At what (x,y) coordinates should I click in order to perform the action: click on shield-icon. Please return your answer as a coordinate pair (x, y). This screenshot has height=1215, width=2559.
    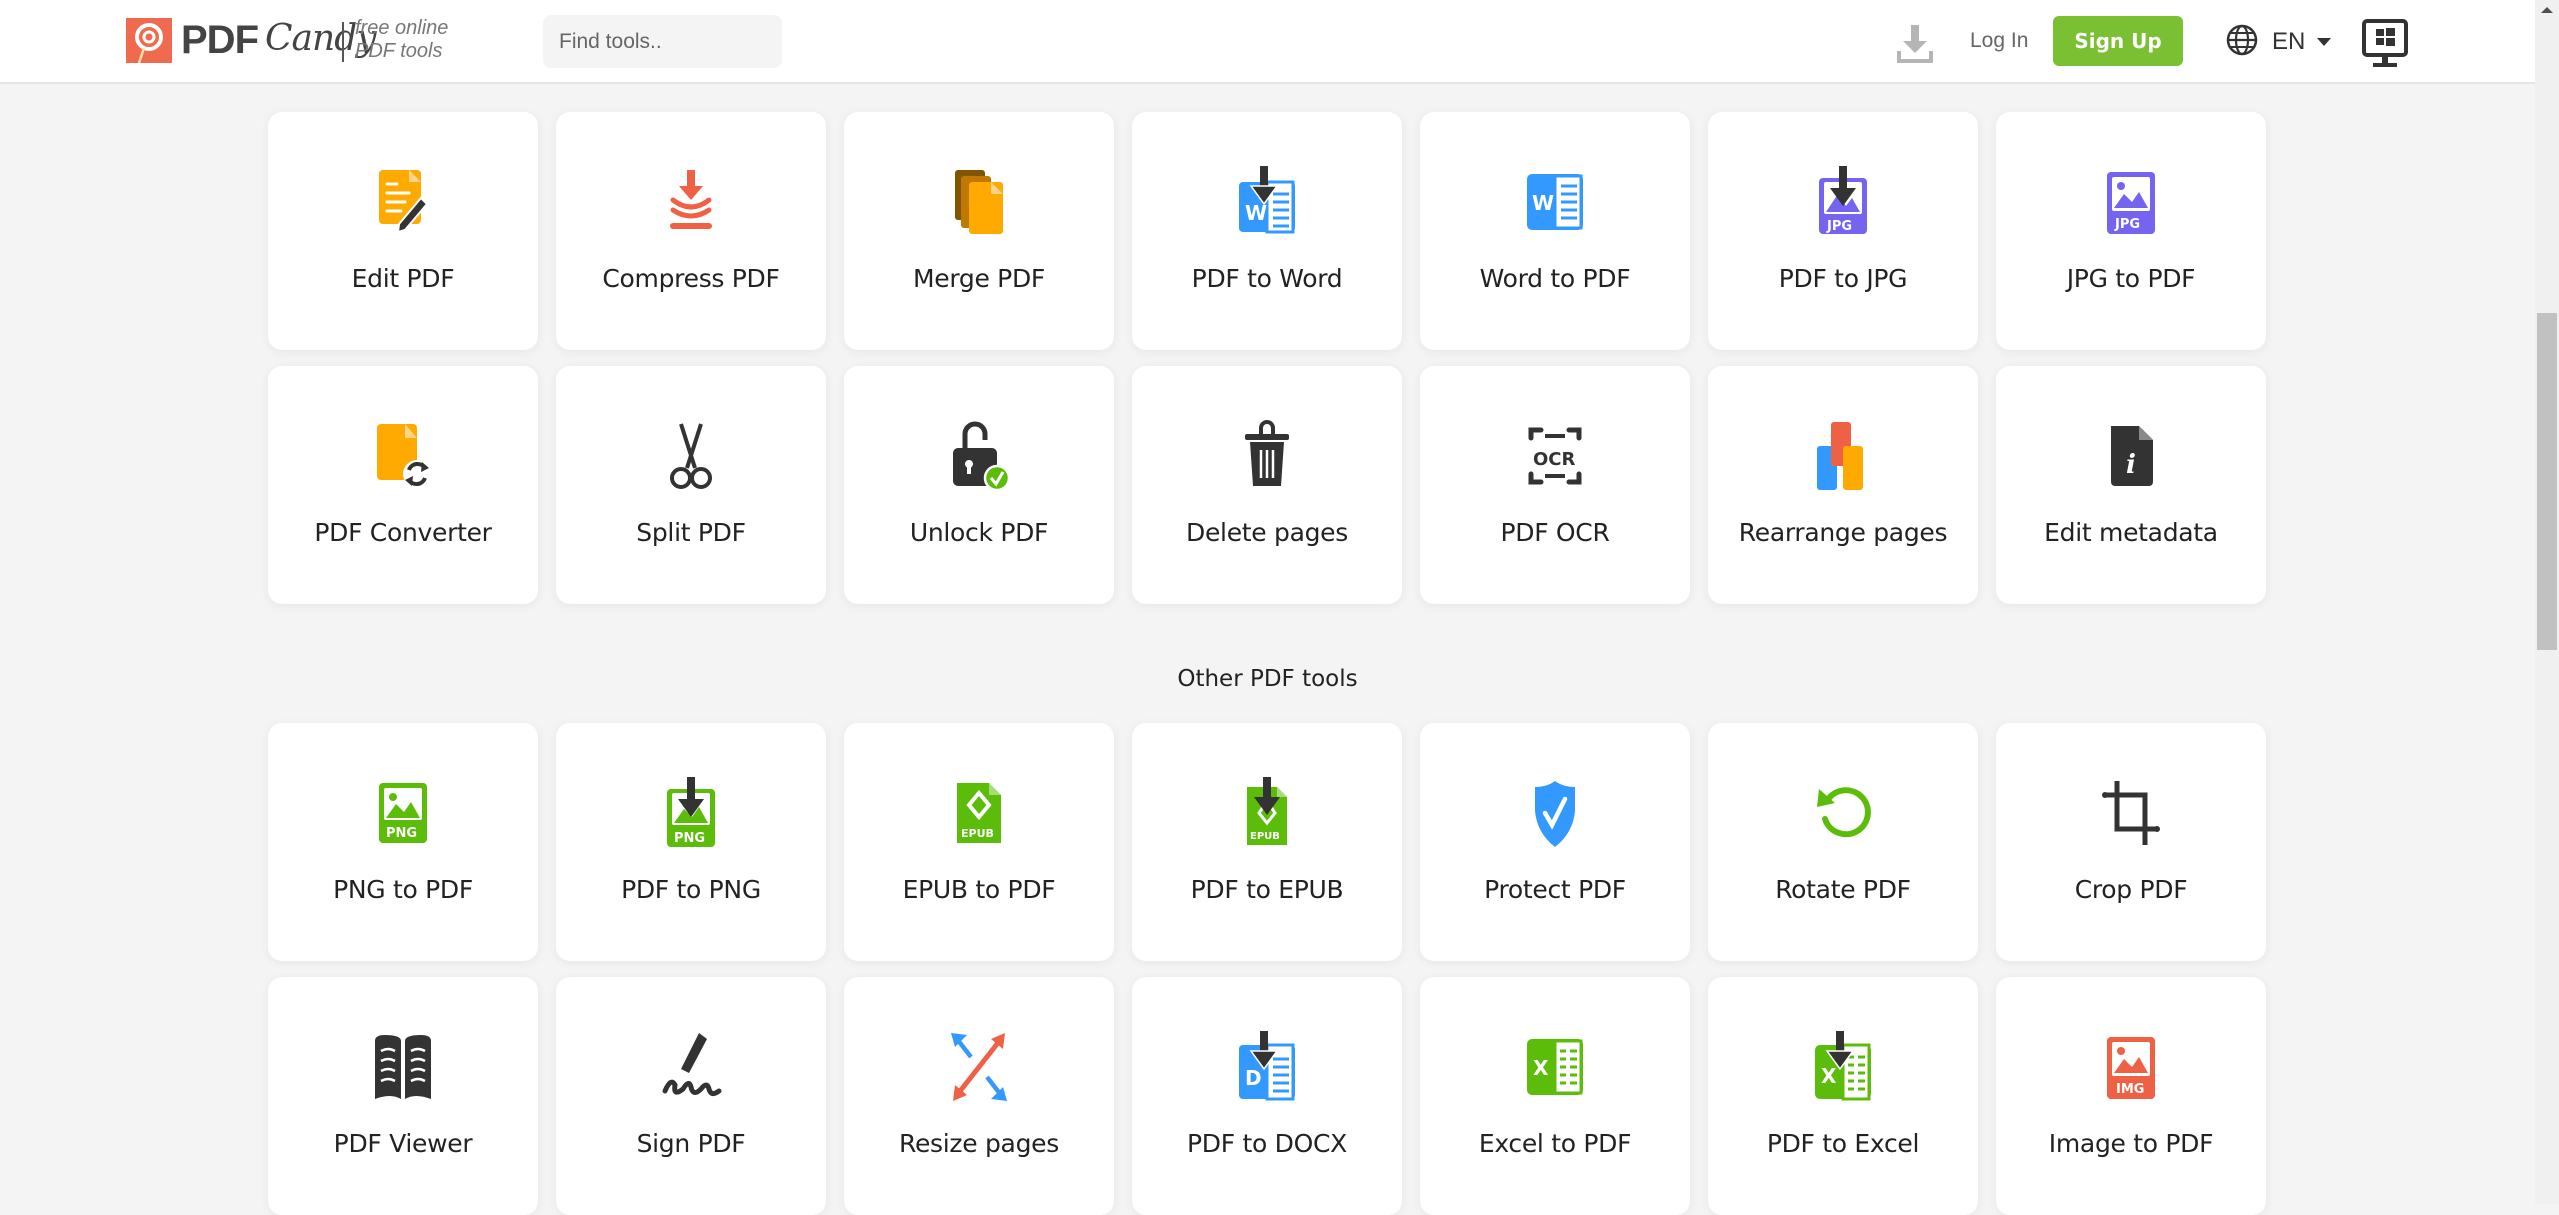
    Looking at the image, I should click on (1555, 813).